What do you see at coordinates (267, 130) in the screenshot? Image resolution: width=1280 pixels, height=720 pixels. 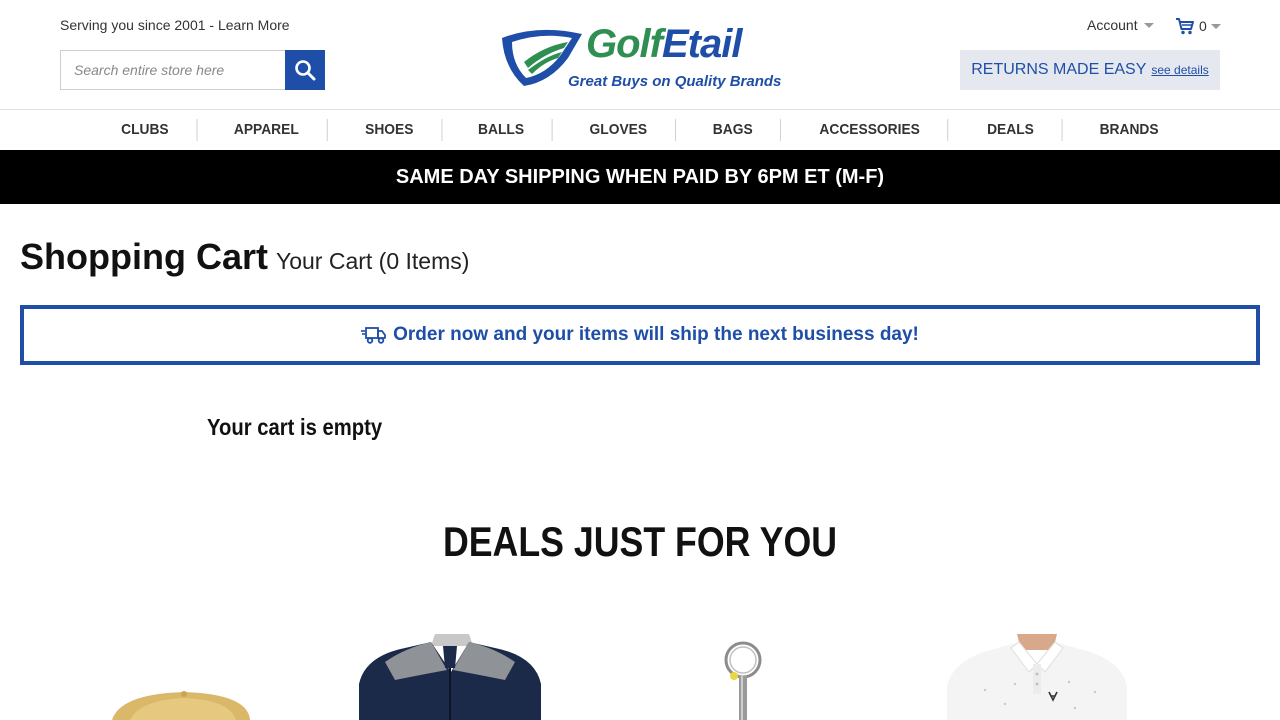 I see `nav-item-apparel: APPAREL` at bounding box center [267, 130].